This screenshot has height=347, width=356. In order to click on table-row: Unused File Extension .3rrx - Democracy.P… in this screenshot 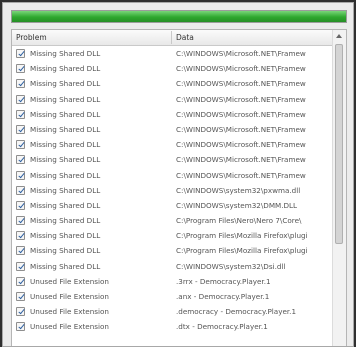, I will do `click(173, 281)`.